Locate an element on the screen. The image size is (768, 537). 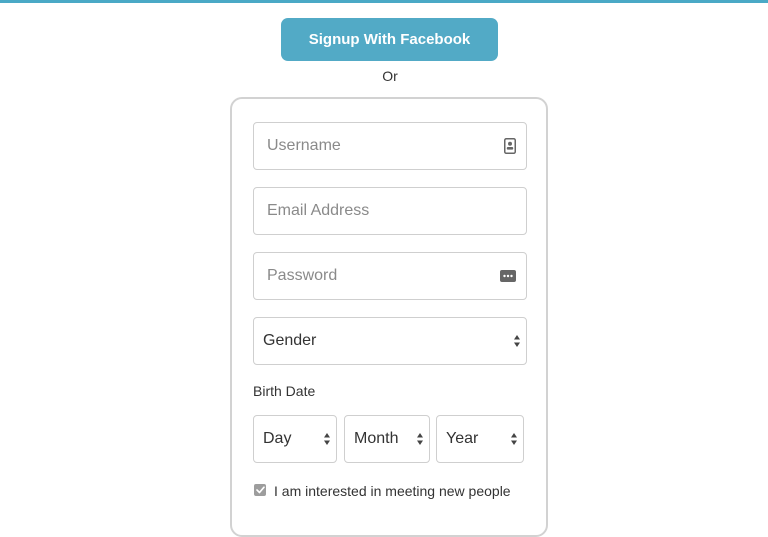
password-input is located at coordinates (390, 276).